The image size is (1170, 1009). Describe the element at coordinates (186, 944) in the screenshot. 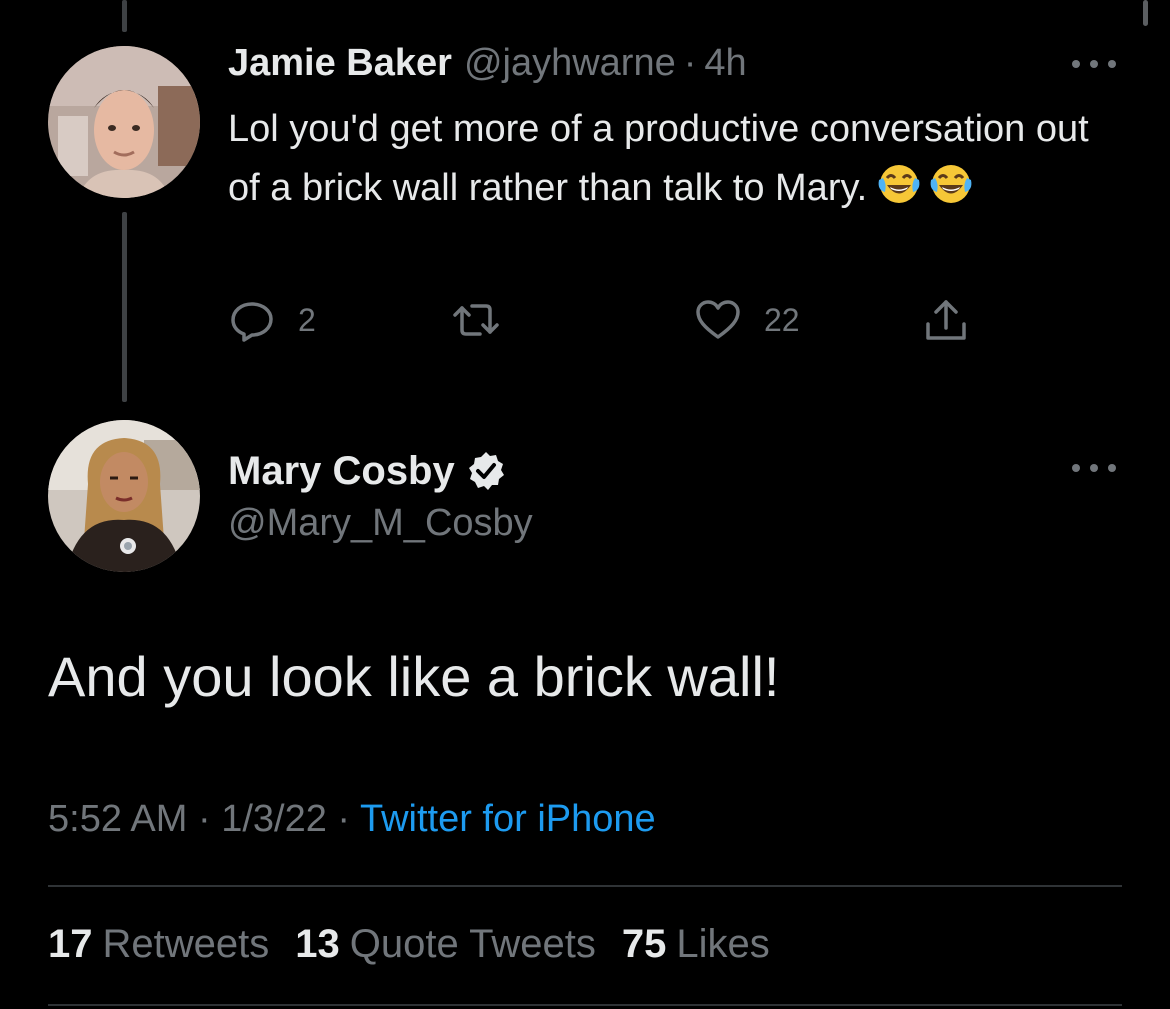

I see `retweets-label: Retweets` at that location.